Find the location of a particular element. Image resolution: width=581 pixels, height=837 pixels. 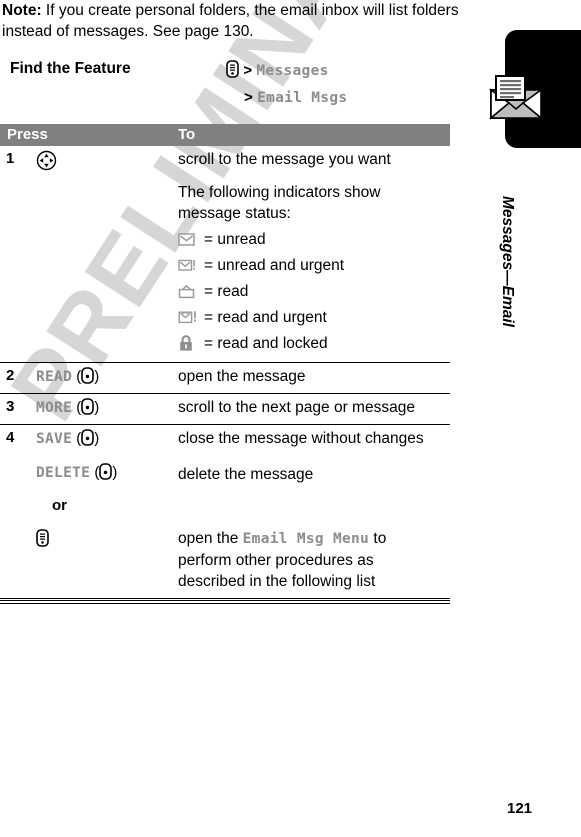

step-description: scroll to the next page or message is located at coordinates (311, 409).